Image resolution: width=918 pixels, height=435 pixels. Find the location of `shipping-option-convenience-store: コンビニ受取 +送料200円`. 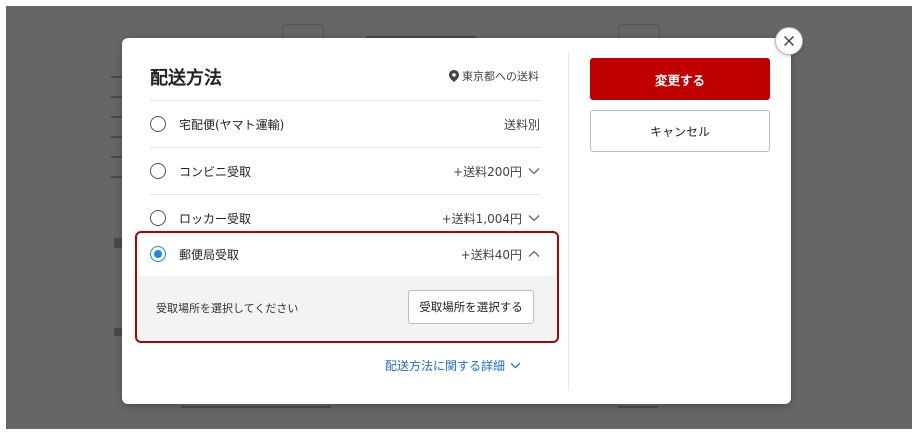

shipping-option-convenience-store: コンビニ受取 +送料200円 is located at coordinates (345, 170).